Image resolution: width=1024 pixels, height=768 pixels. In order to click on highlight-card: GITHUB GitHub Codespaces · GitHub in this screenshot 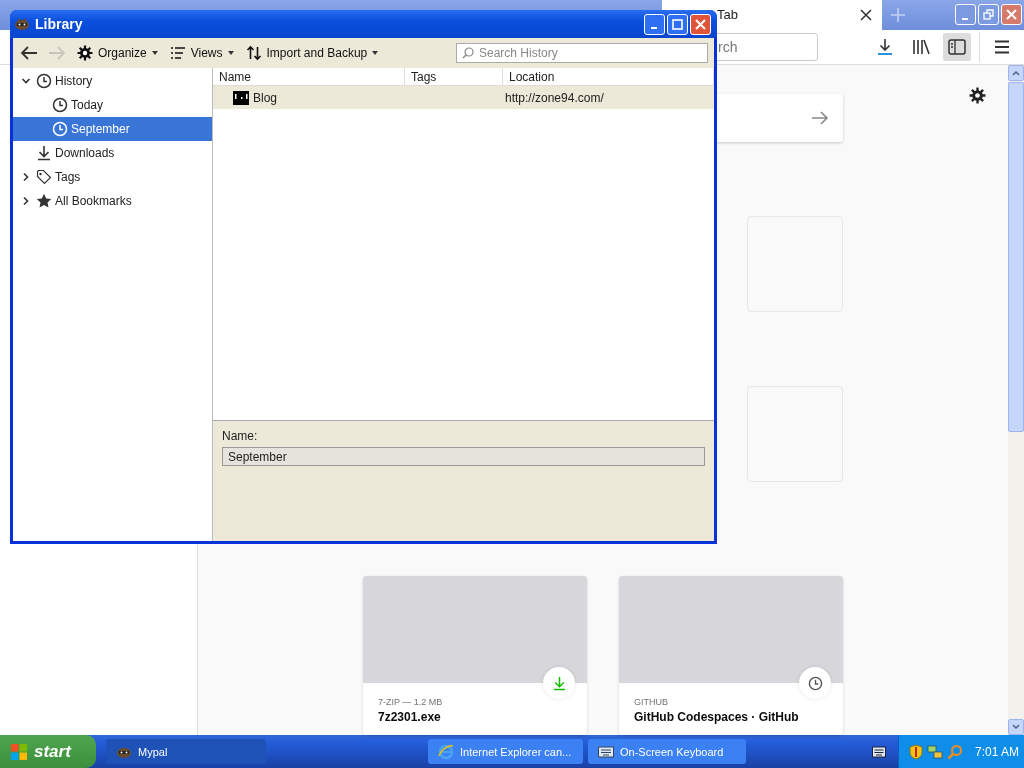, I will do `click(731, 655)`.